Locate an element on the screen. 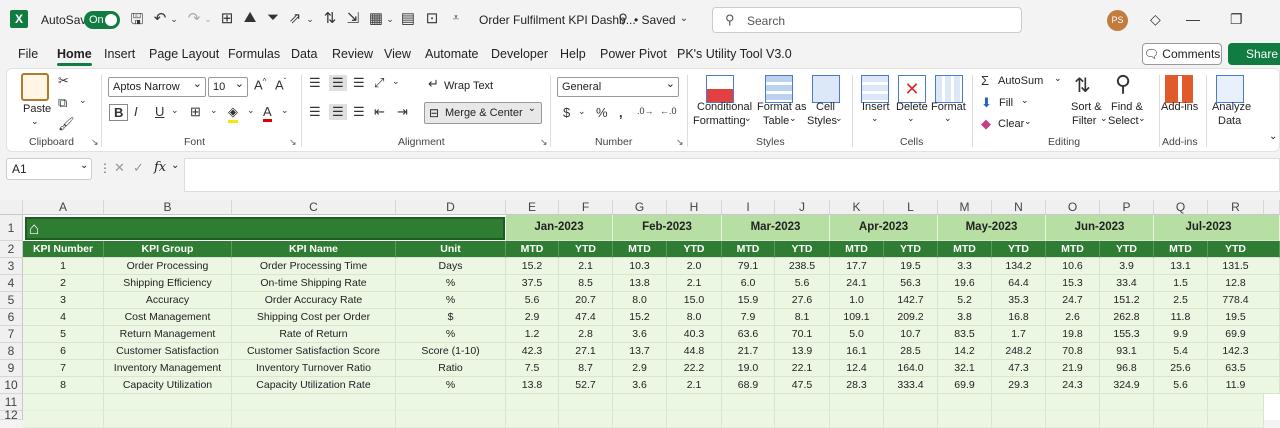 This screenshot has width=1280, height=428. fill-dropdown-icon: ⌄ is located at coordinates (1025, 100).